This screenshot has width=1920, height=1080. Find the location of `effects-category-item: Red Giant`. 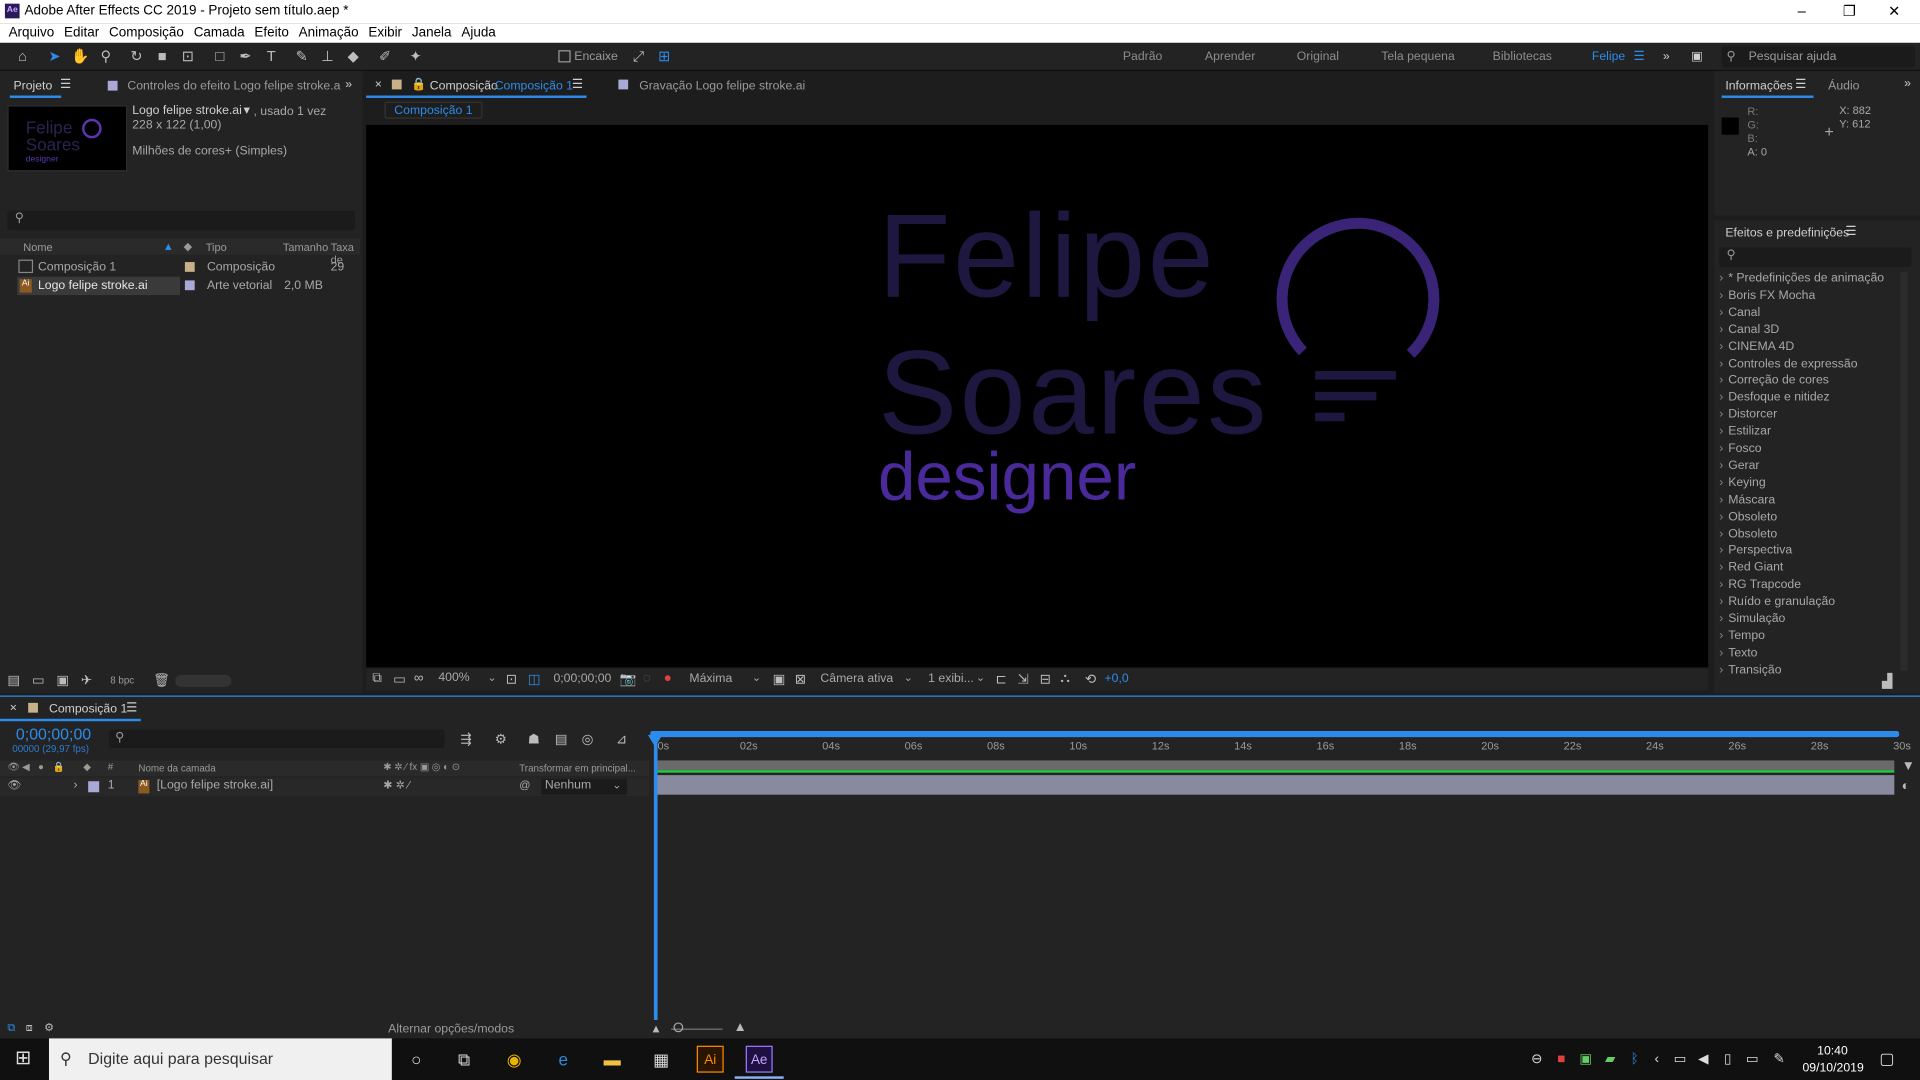

effects-category-item: Red Giant is located at coordinates (1811, 567).